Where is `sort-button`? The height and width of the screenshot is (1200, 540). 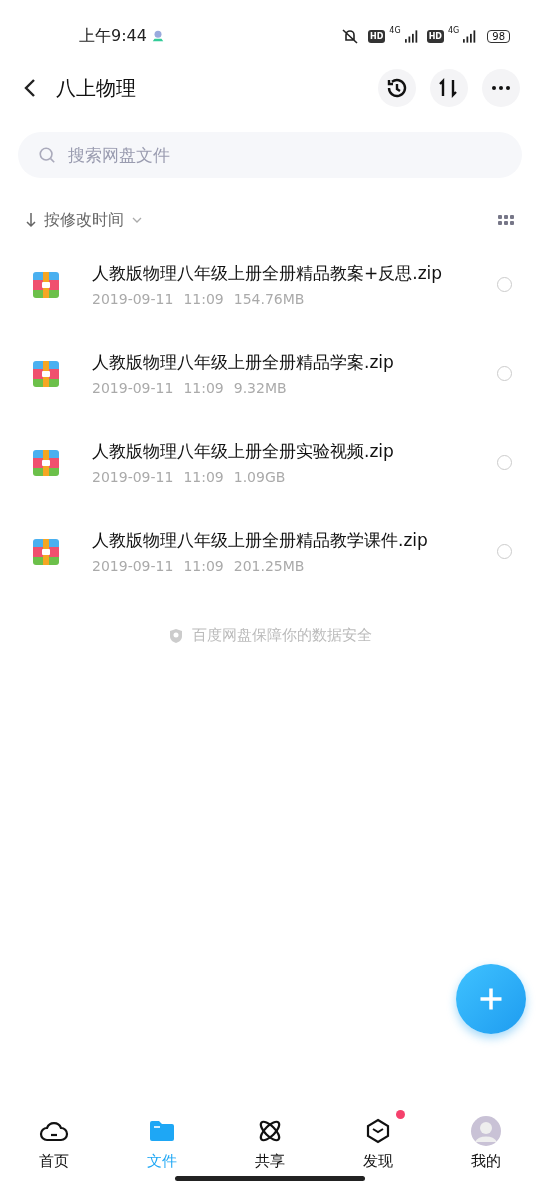
sort-button is located at coordinates (449, 88).